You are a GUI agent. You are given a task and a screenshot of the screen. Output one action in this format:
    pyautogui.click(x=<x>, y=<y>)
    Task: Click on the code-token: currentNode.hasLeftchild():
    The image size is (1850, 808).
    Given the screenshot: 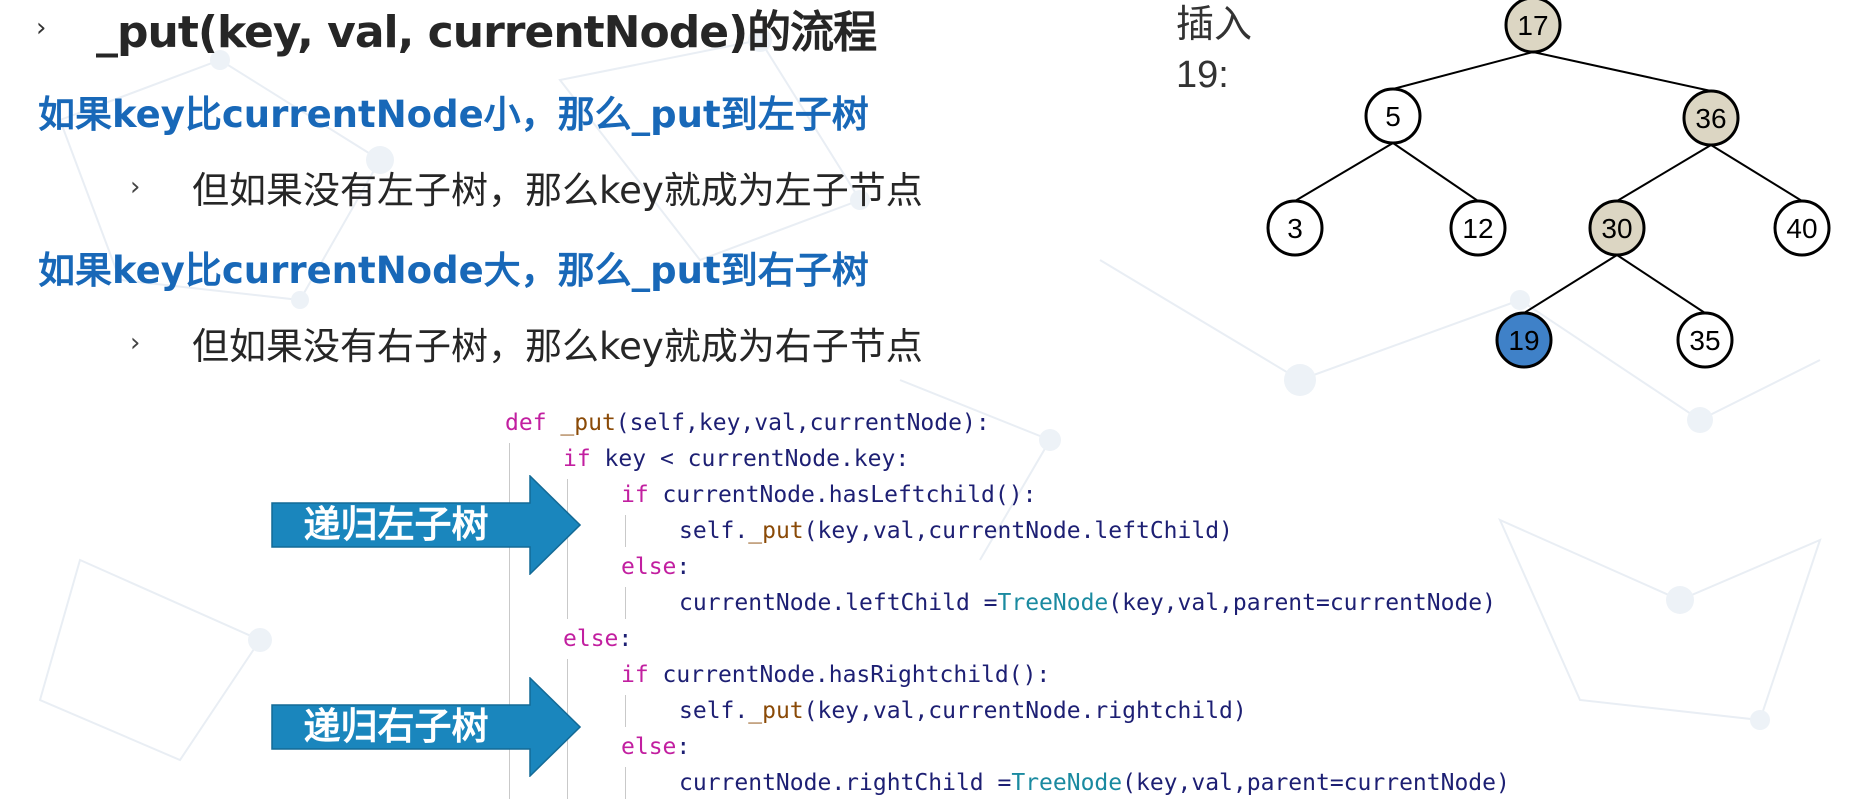 What is the action you would take?
    pyautogui.click(x=842, y=495)
    